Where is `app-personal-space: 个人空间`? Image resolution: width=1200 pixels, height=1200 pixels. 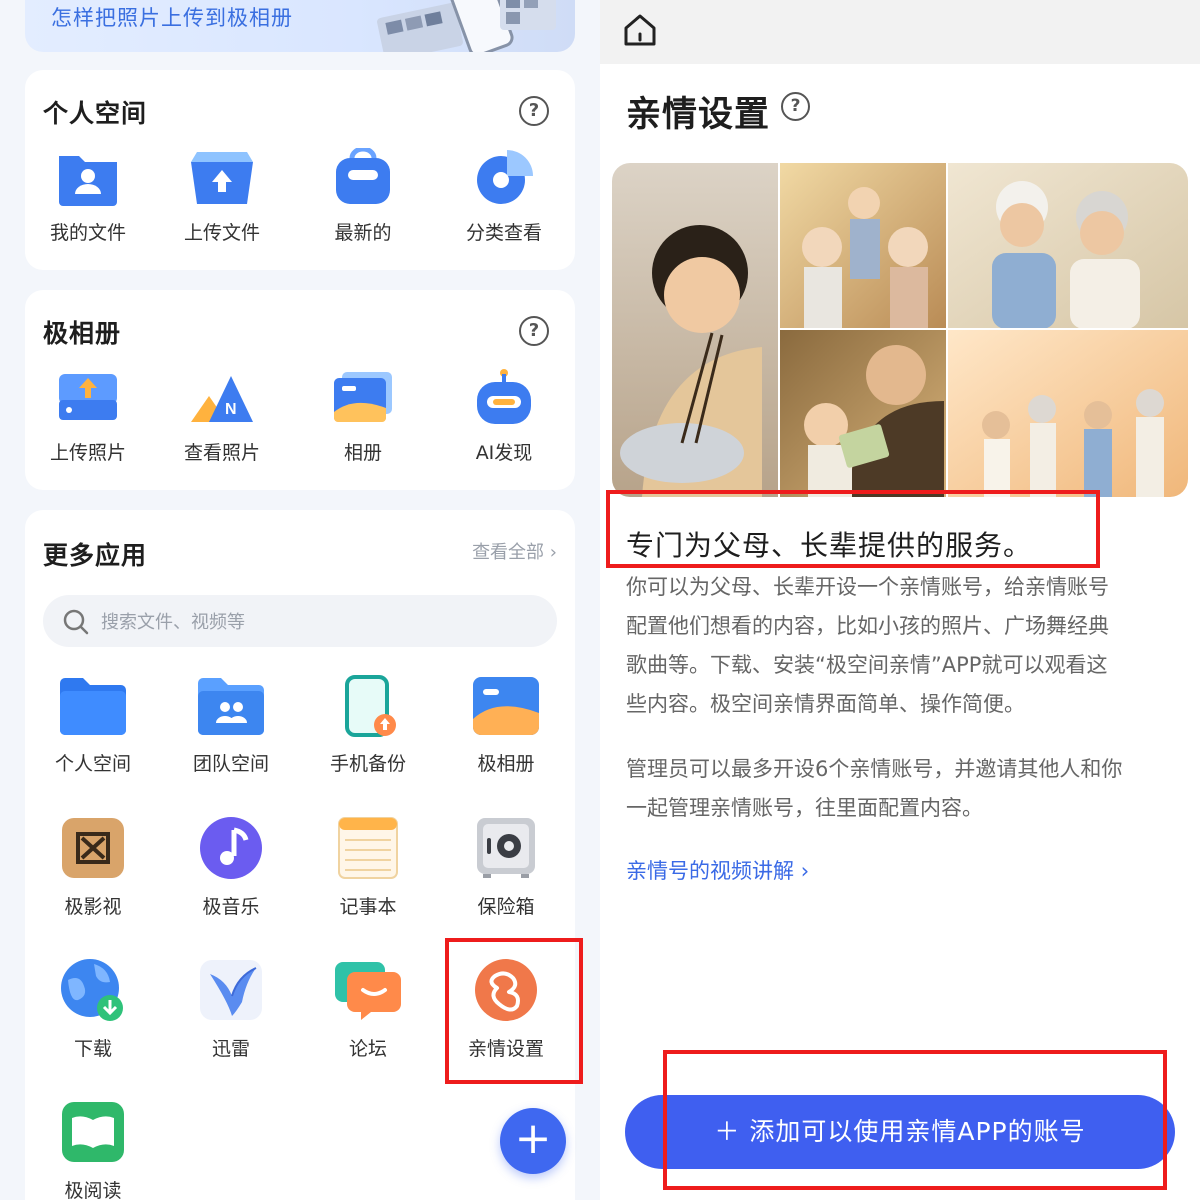
app-personal-space: 个人空间 is located at coordinates (93, 725).